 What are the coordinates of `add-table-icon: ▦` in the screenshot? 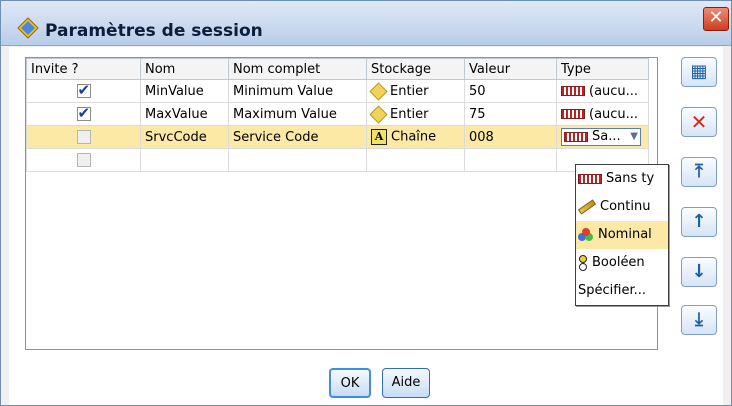 It's located at (699, 71).